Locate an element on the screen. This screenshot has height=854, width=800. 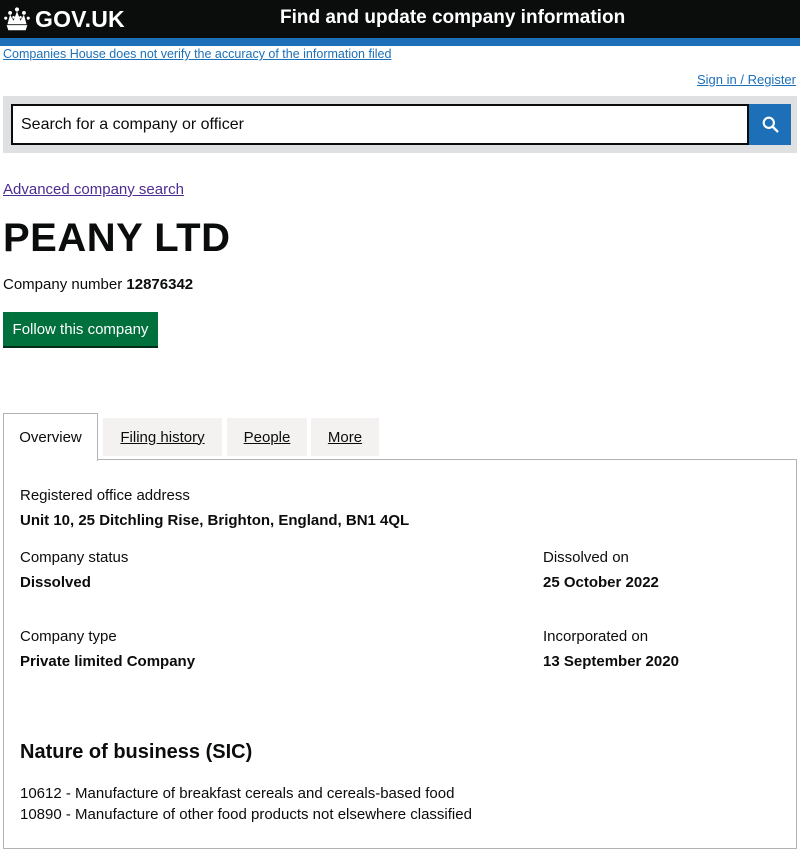
header-blue-bar is located at coordinates (400, 42).